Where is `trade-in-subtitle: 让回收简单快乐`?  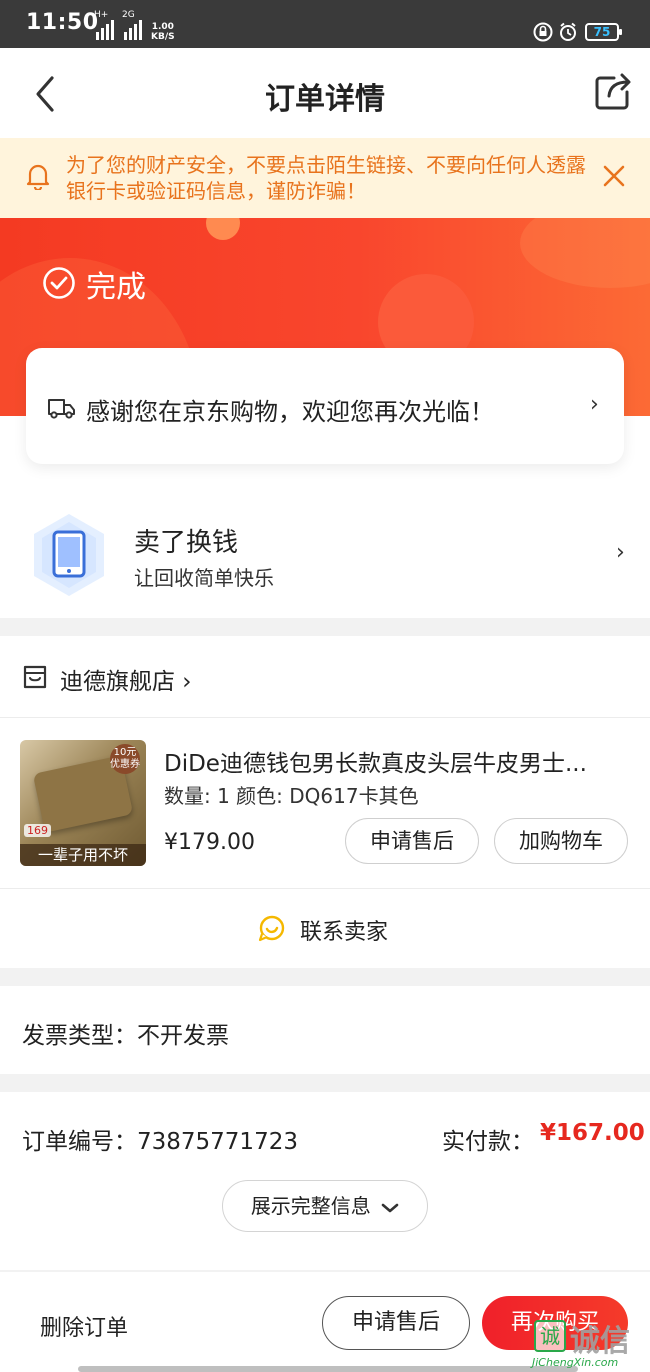 trade-in-subtitle: 让回收简单快乐 is located at coordinates (204, 578).